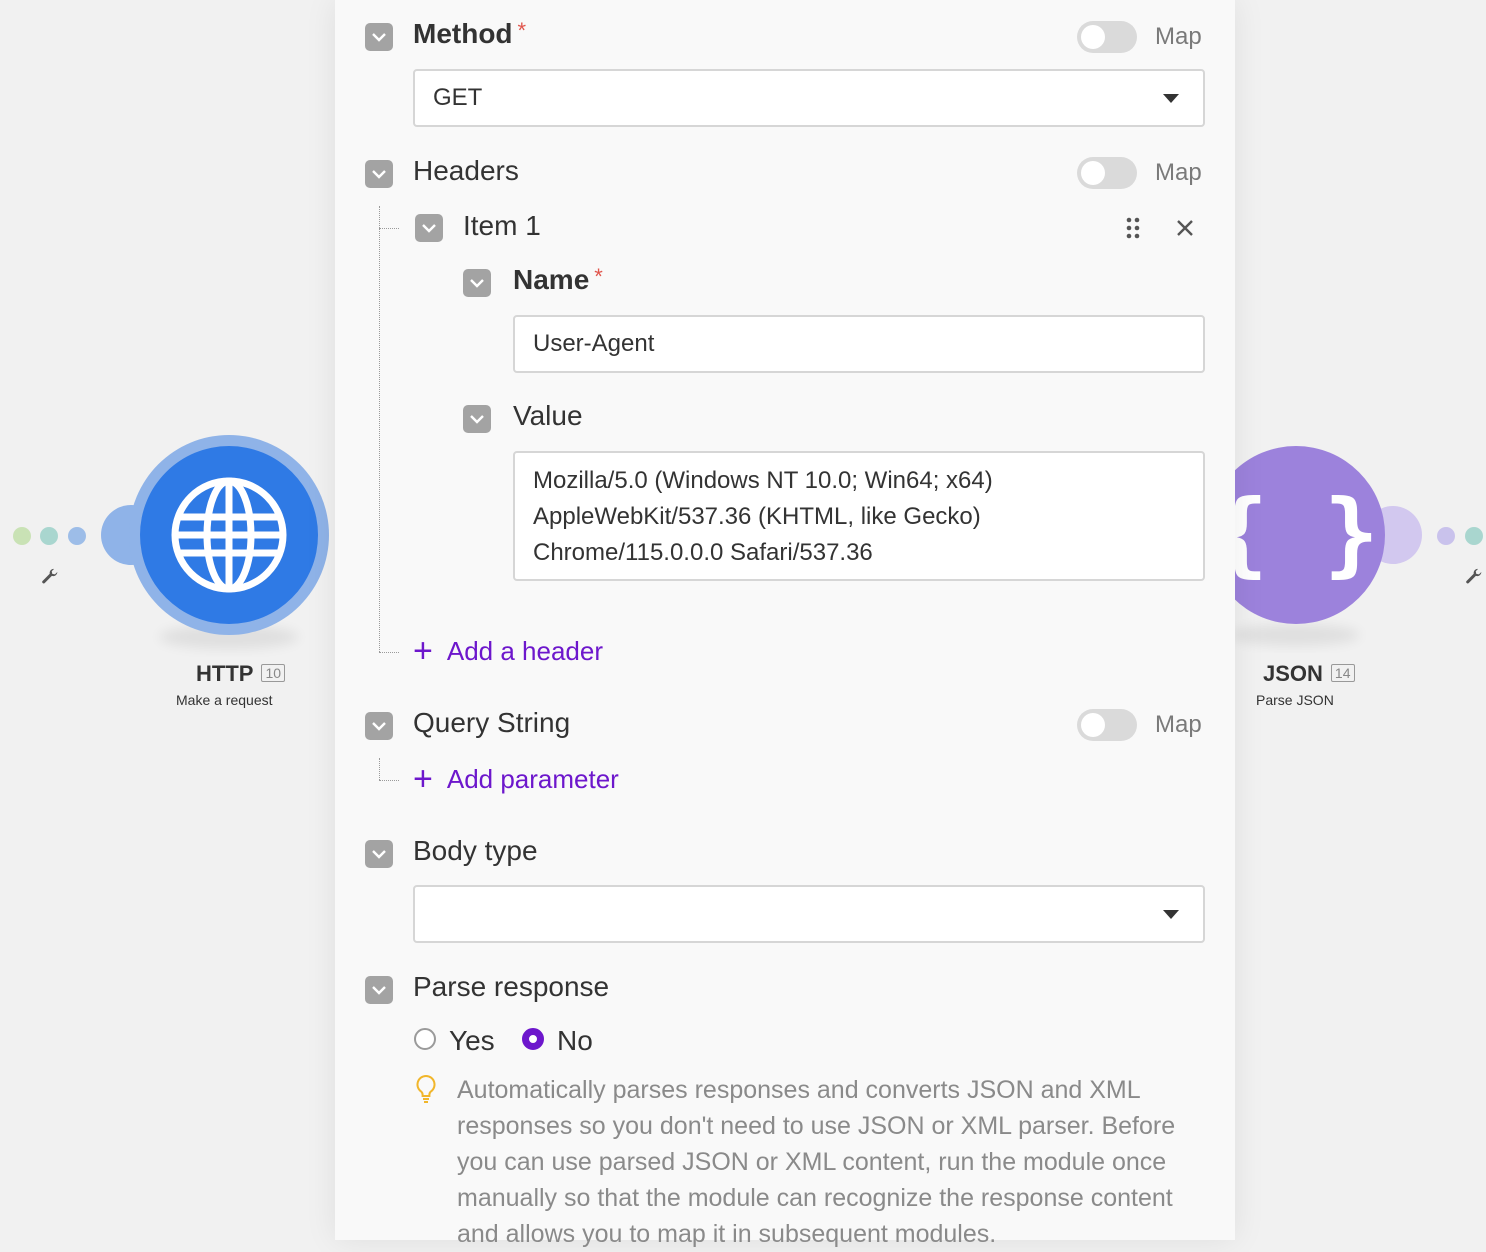 The height and width of the screenshot is (1252, 1486). Describe the element at coordinates (1309, 674) in the screenshot. I see `json-module-title: JSON 14` at that location.